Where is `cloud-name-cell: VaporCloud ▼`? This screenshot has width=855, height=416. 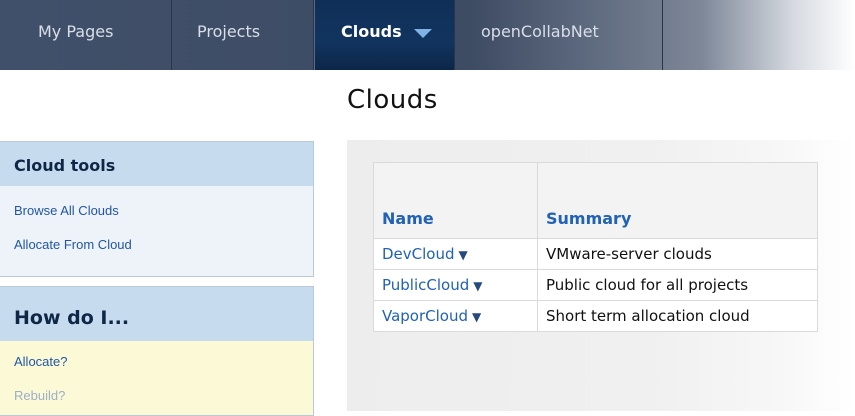
cloud-name-cell: VaporCloud ▼ is located at coordinates (455, 316).